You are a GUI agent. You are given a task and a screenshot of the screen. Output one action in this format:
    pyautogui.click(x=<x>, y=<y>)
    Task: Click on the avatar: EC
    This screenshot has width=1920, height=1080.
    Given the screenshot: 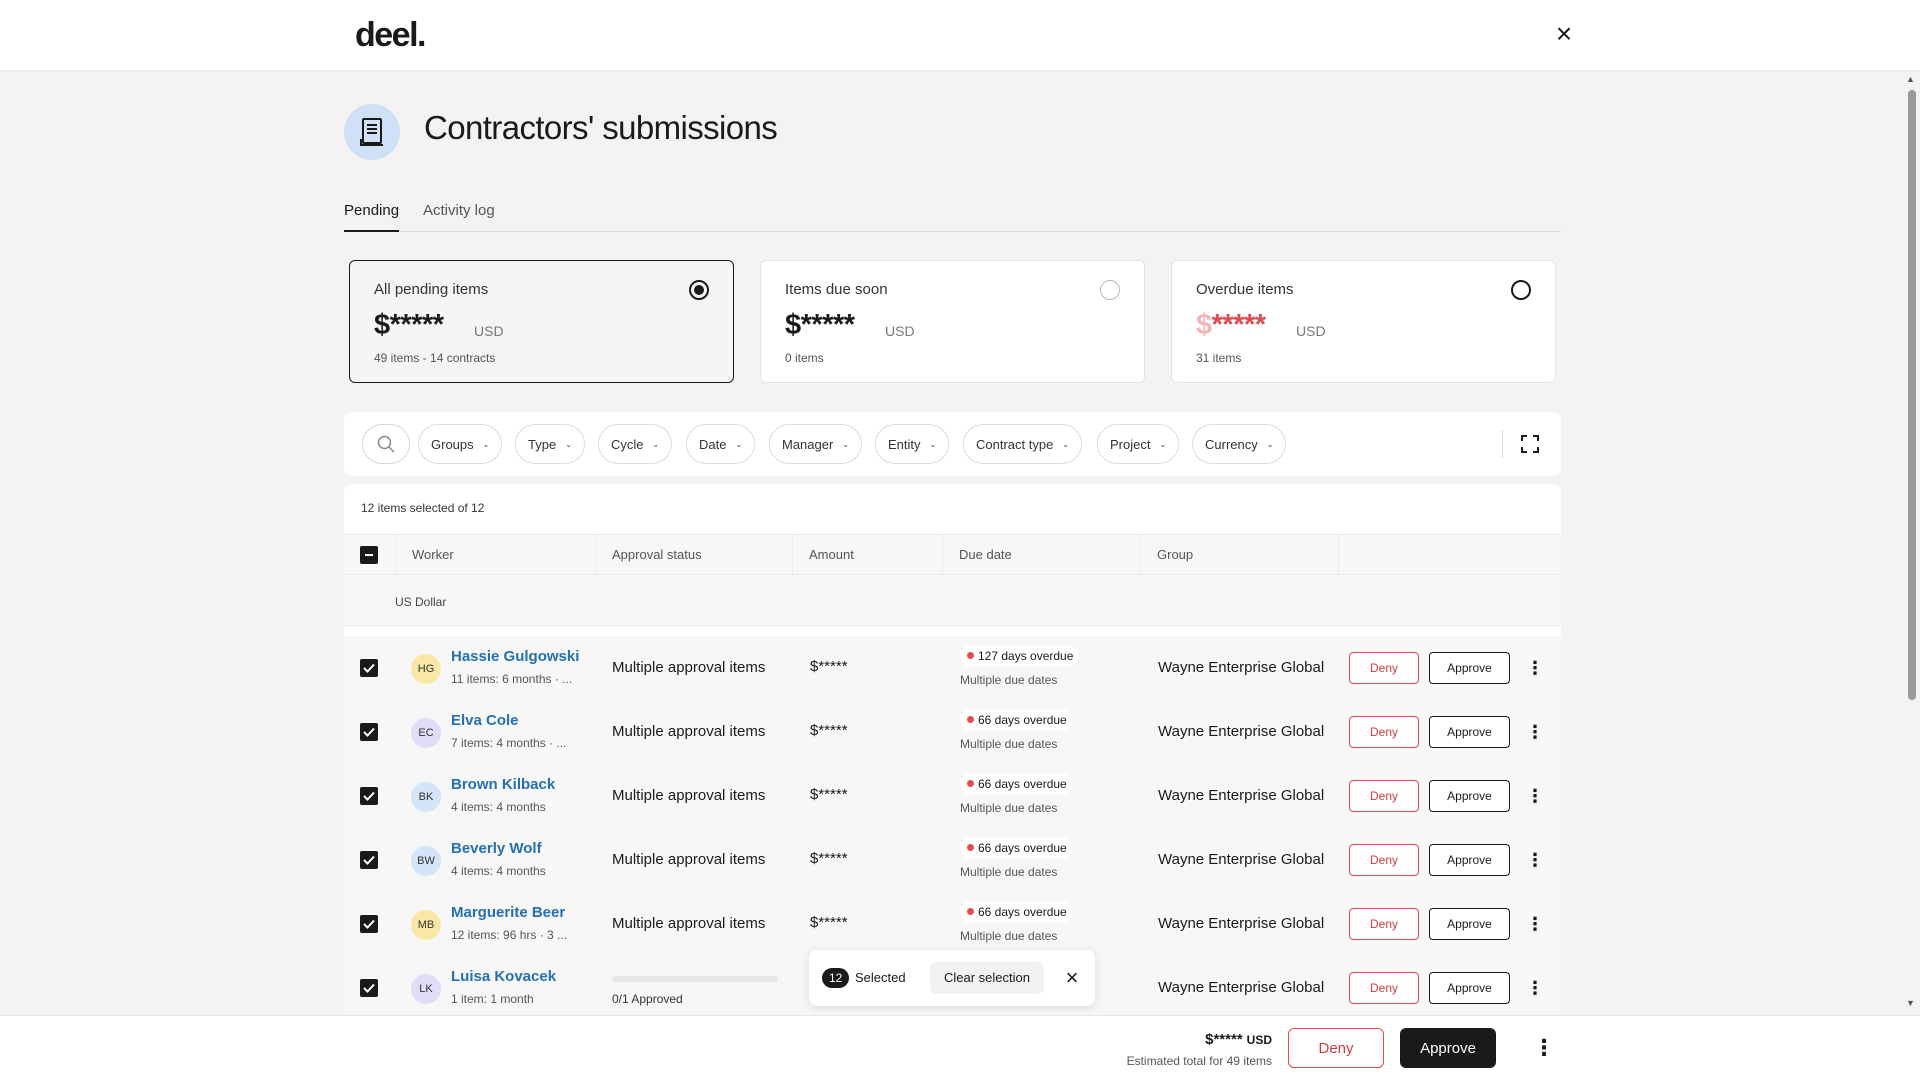 What is the action you would take?
    pyautogui.click(x=426, y=733)
    